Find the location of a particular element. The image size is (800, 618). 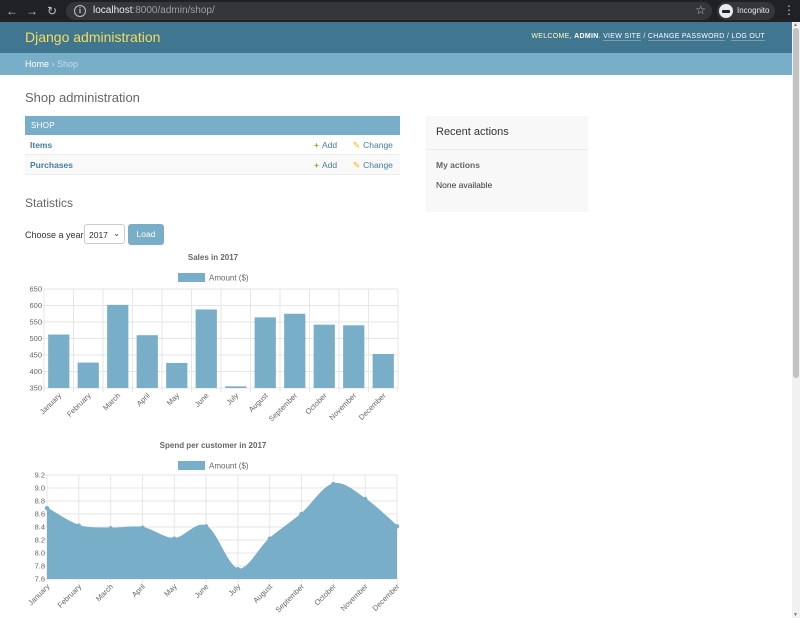

change-purchases-link: ✎ Change is located at coordinates (373, 165).